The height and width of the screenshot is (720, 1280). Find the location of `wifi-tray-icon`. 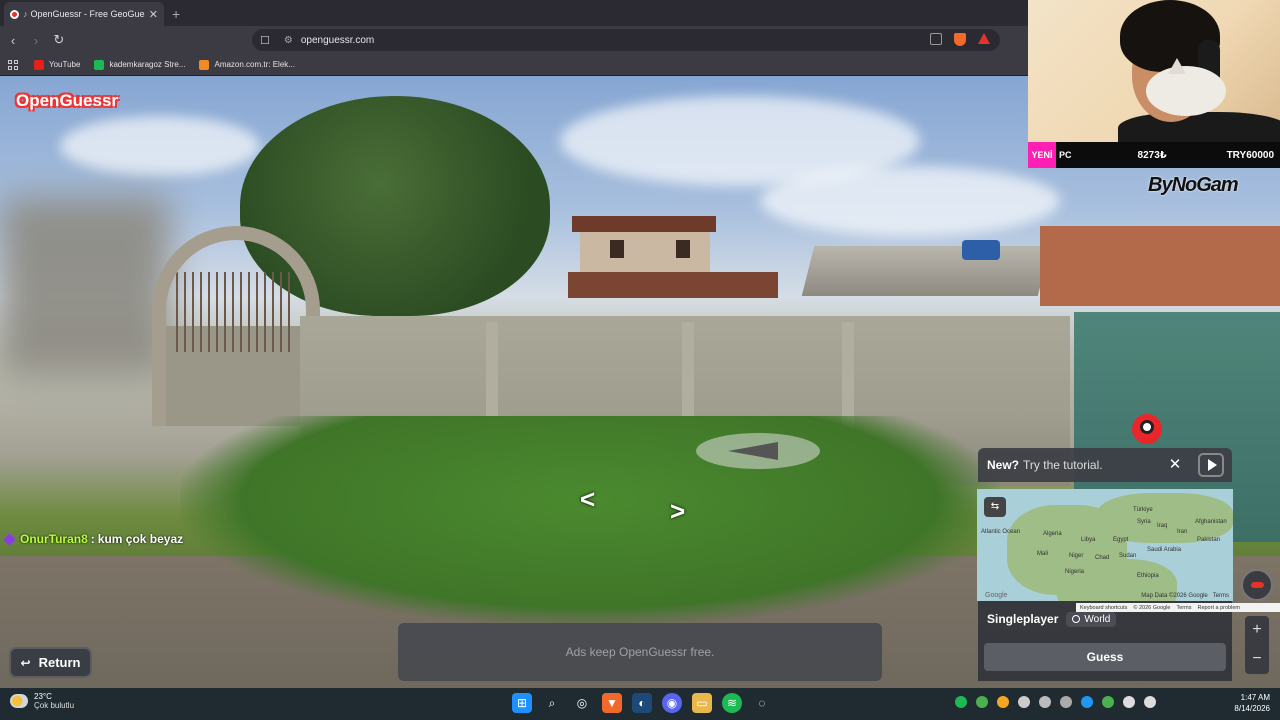

wifi-tray-icon is located at coordinates (1129, 702).